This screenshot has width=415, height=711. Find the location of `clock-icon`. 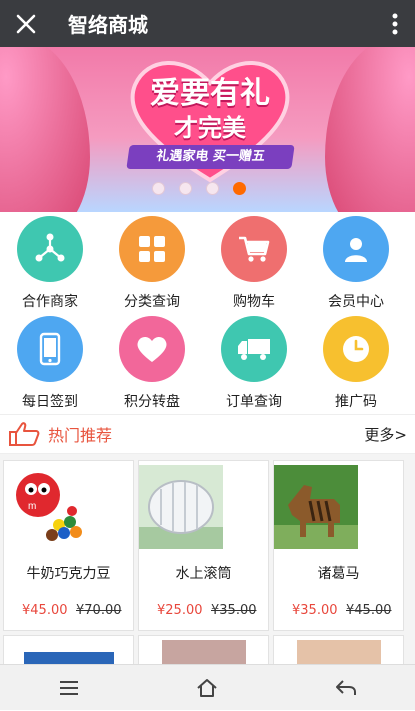

clock-icon is located at coordinates (356, 349).